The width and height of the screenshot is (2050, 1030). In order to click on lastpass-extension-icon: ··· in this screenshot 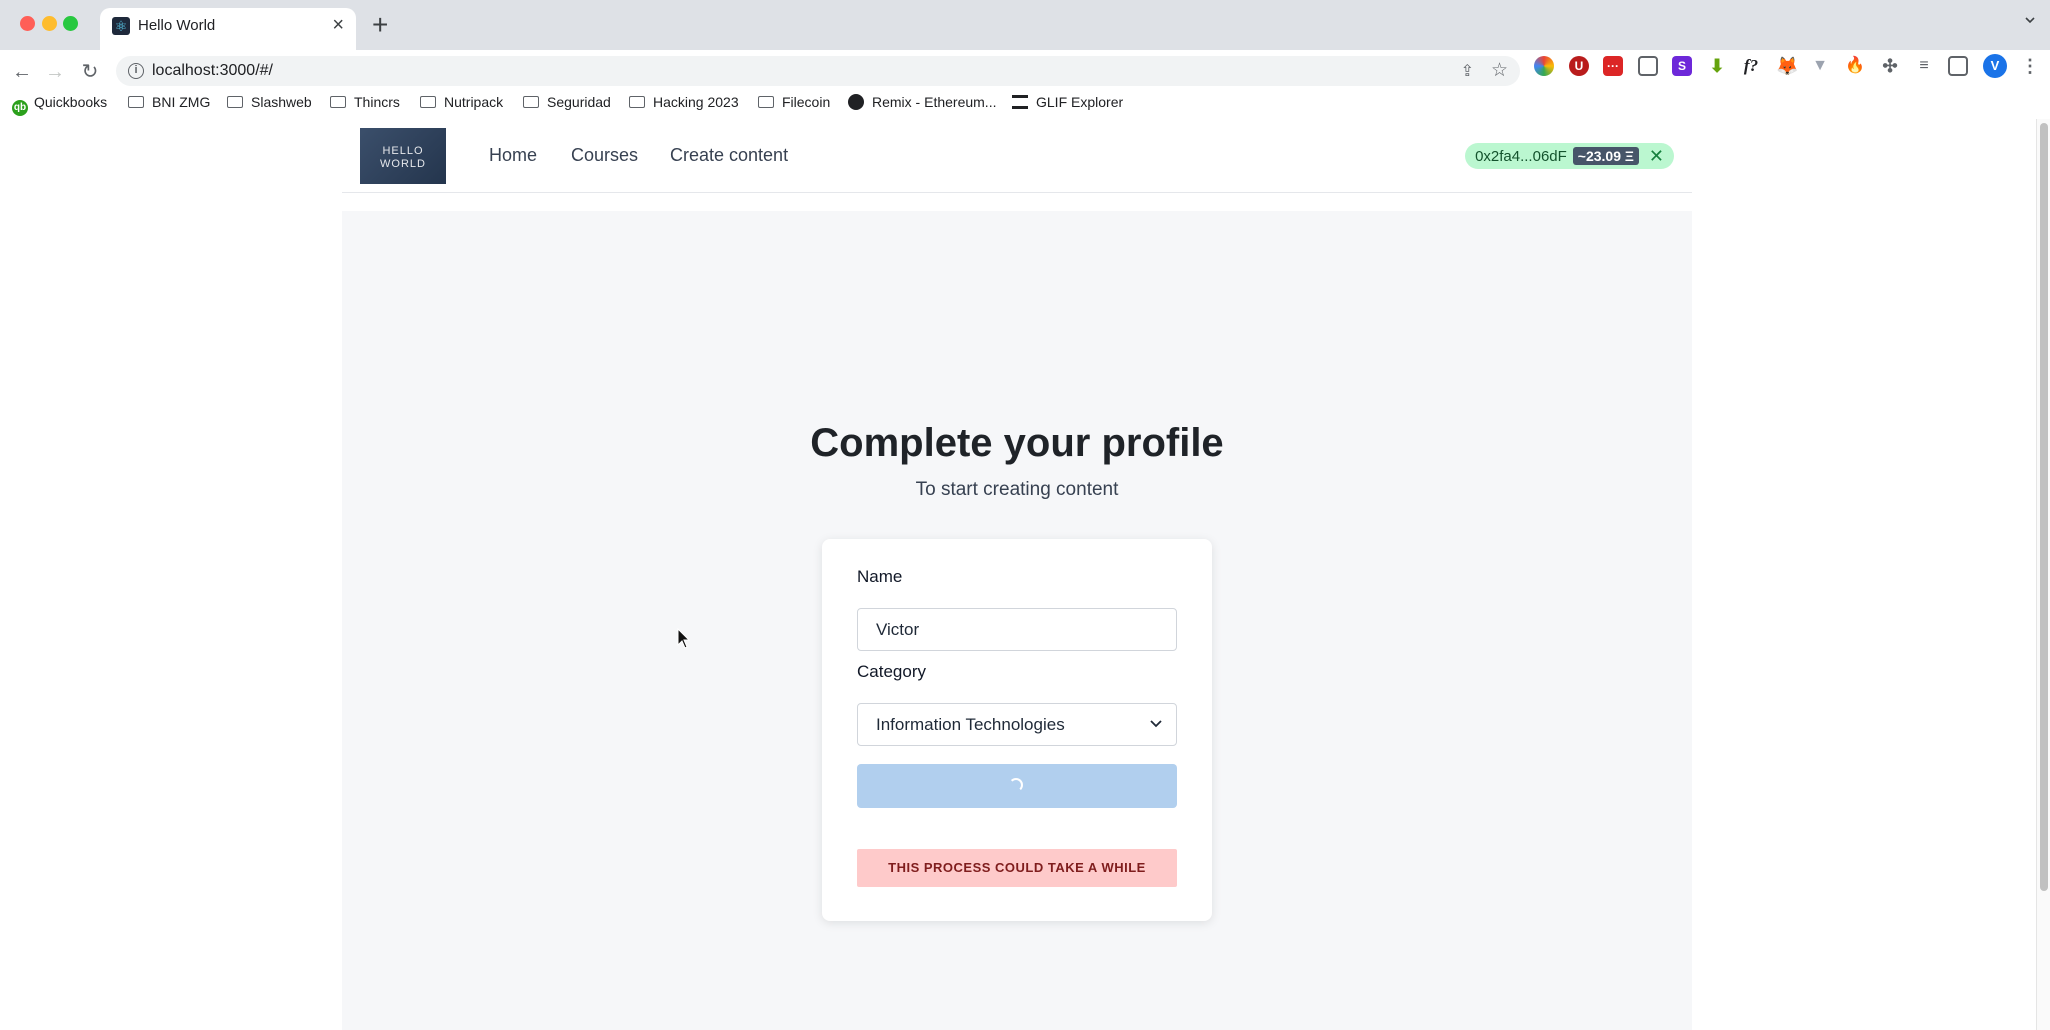, I will do `click(1613, 66)`.